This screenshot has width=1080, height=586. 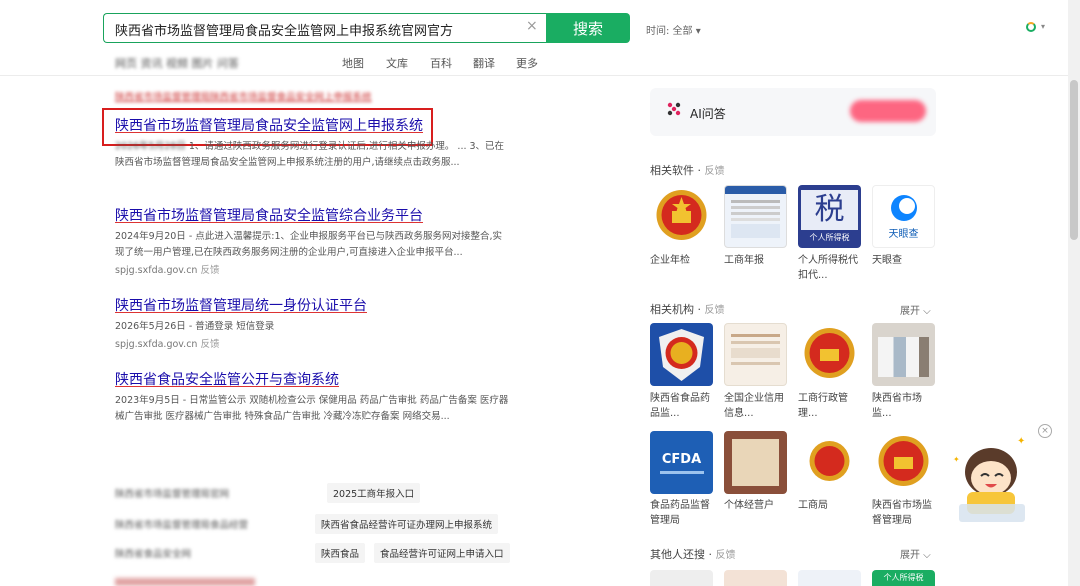 What do you see at coordinates (829, 210) in the screenshot?
I see `tax-logo-text: 税` at bounding box center [829, 210].